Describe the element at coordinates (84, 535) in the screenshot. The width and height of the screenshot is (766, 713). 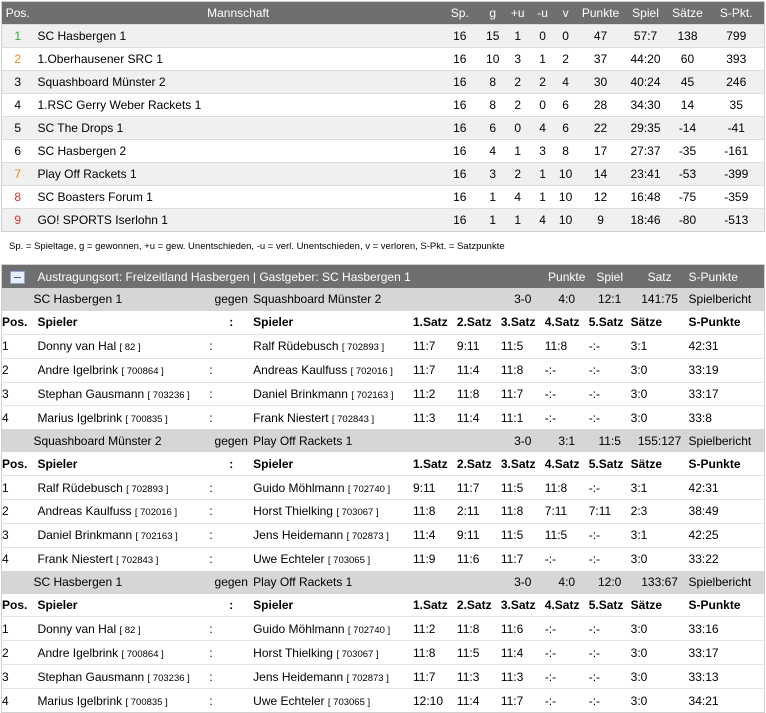
I see `player1-name: Daniel Brinkmann` at that location.